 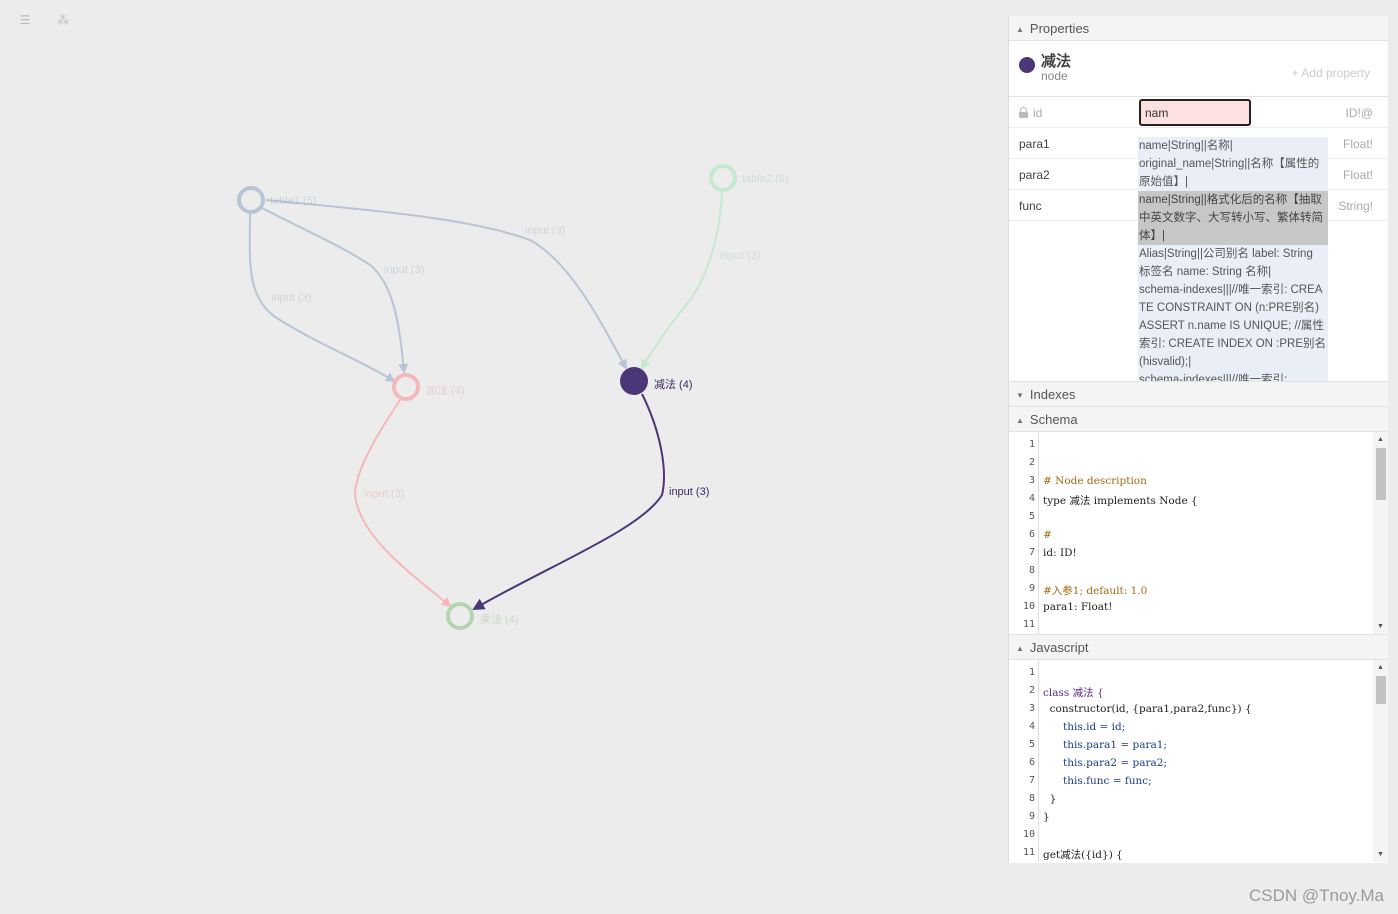 I want to click on code-line: class 减法 {, so click(x=1073, y=693).